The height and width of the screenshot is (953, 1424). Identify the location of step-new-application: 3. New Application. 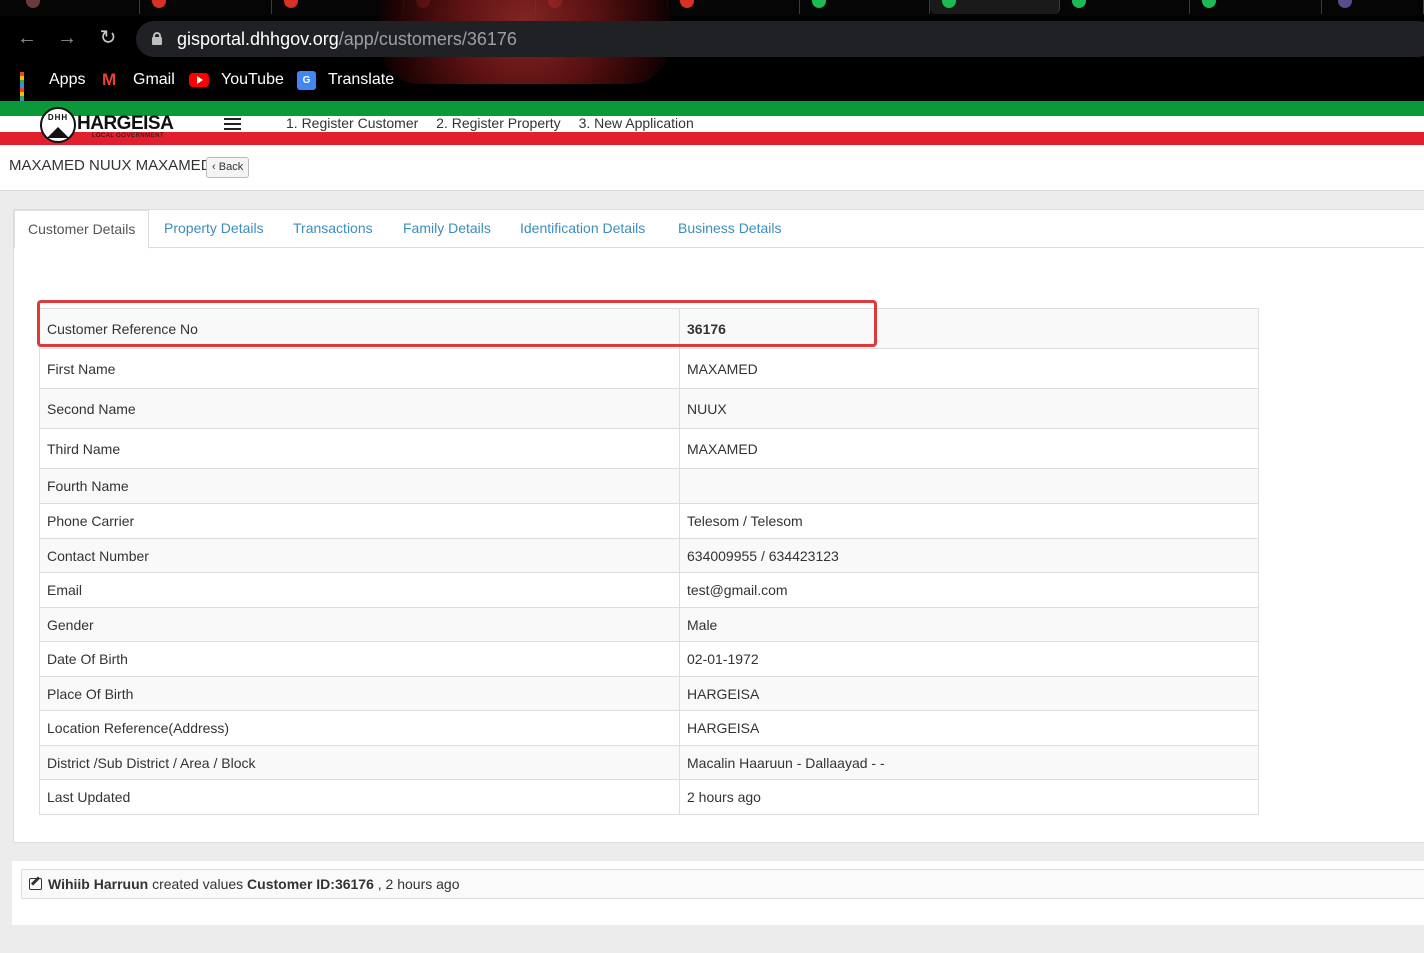
(636, 123).